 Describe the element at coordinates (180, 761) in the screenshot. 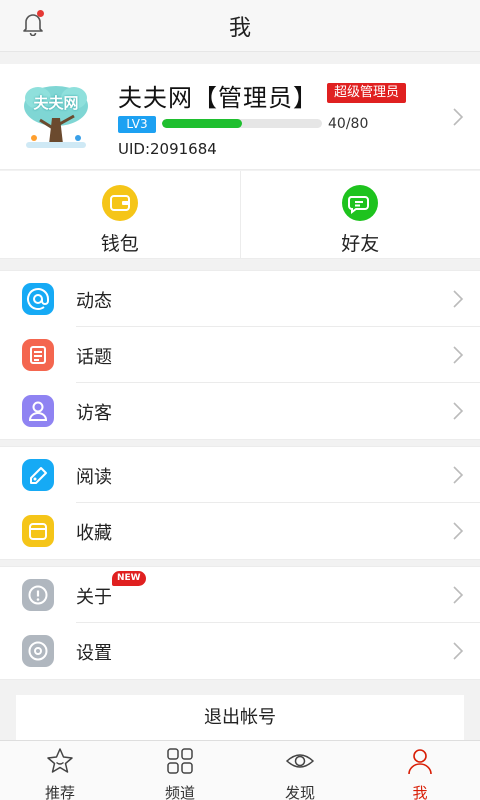

I see `grid-icon` at that location.